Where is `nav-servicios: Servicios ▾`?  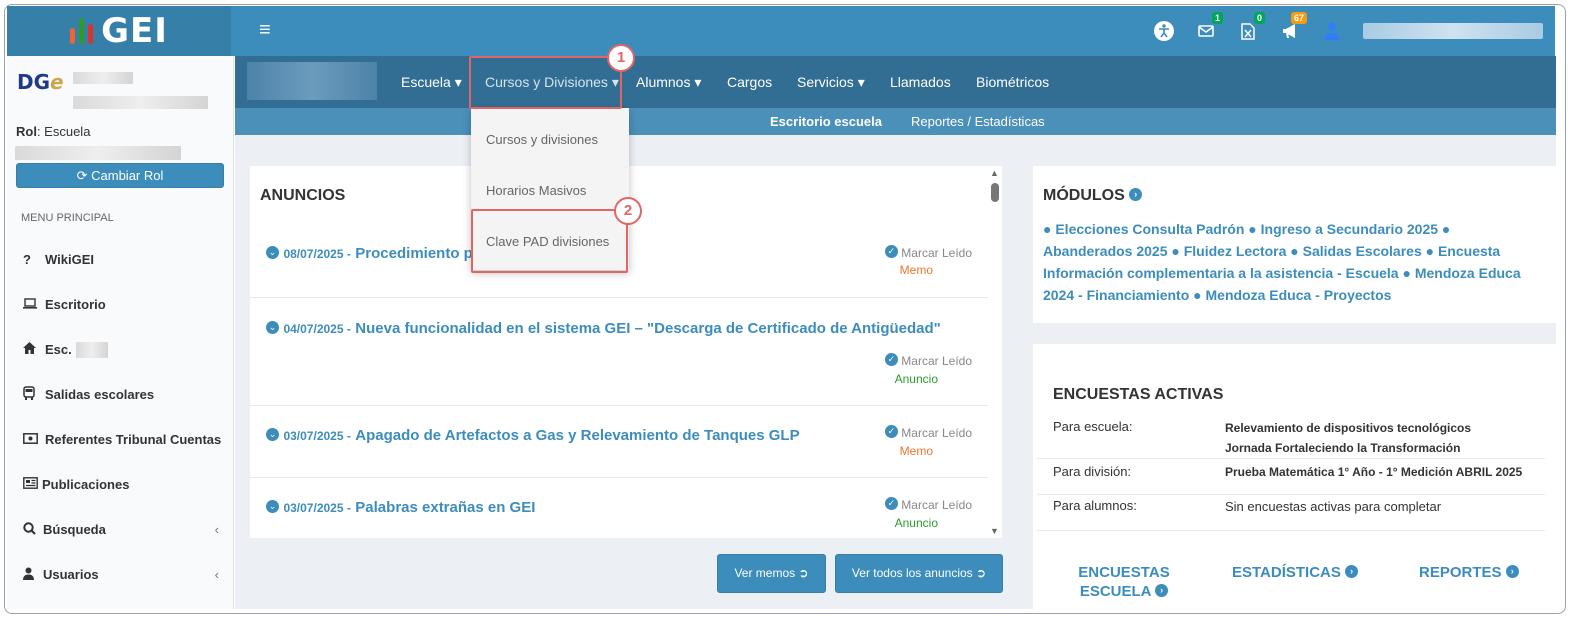
nav-servicios: Servicios ▾ is located at coordinates (831, 82).